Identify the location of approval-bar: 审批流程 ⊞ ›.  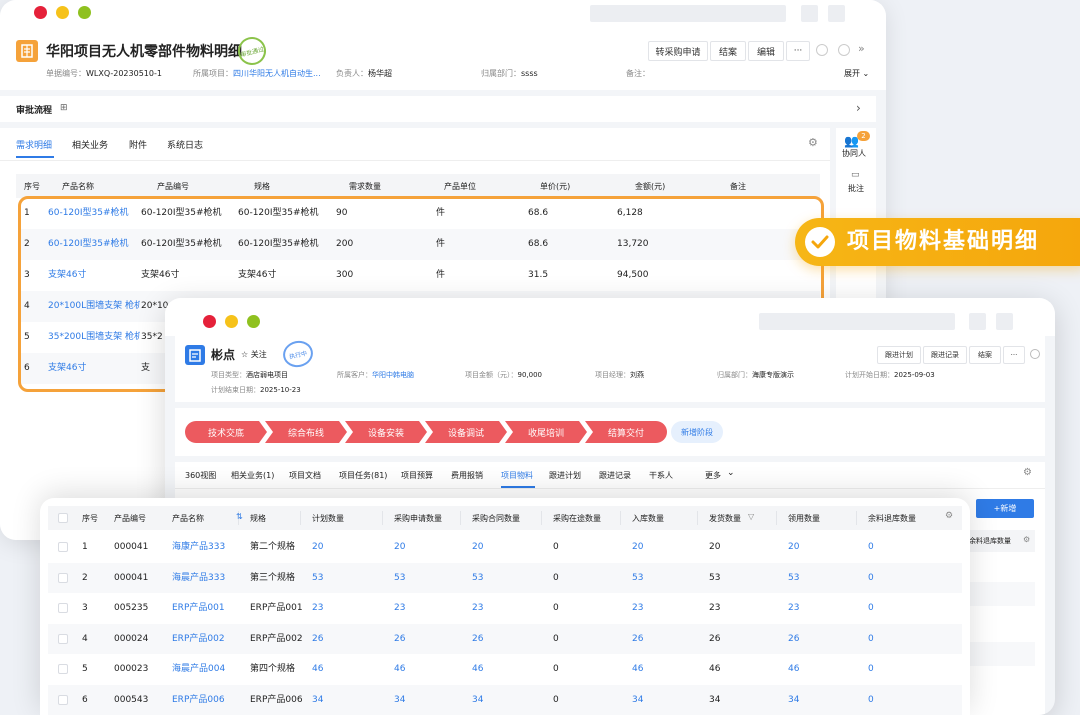
(438, 109).